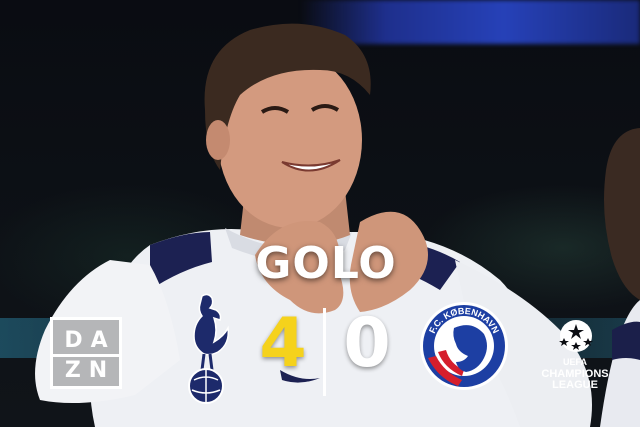 Image resolution: width=640 pixels, height=427 pixels. I want to click on tottenham-hotspur-crest-icon, so click(209, 348).